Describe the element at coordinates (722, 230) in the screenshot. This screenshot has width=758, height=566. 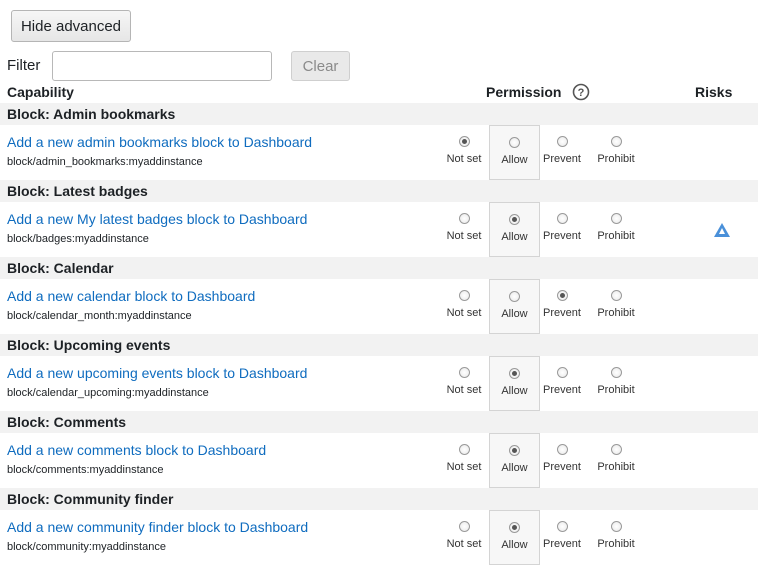
I see `risk-warning-icon` at that location.